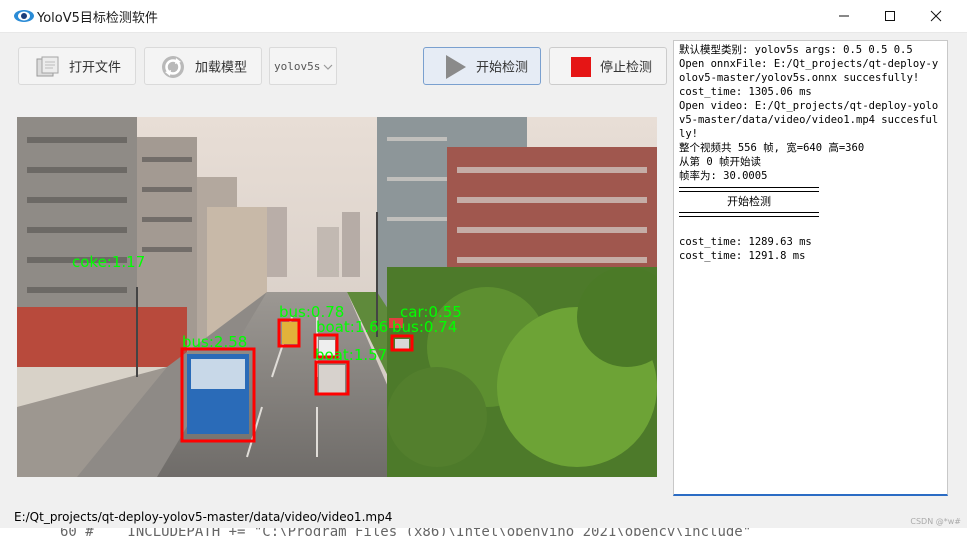 Image resolution: width=967 pixels, height=536 pixels. What do you see at coordinates (749, 214) in the screenshot?
I see `separator-line-bottom` at bounding box center [749, 214].